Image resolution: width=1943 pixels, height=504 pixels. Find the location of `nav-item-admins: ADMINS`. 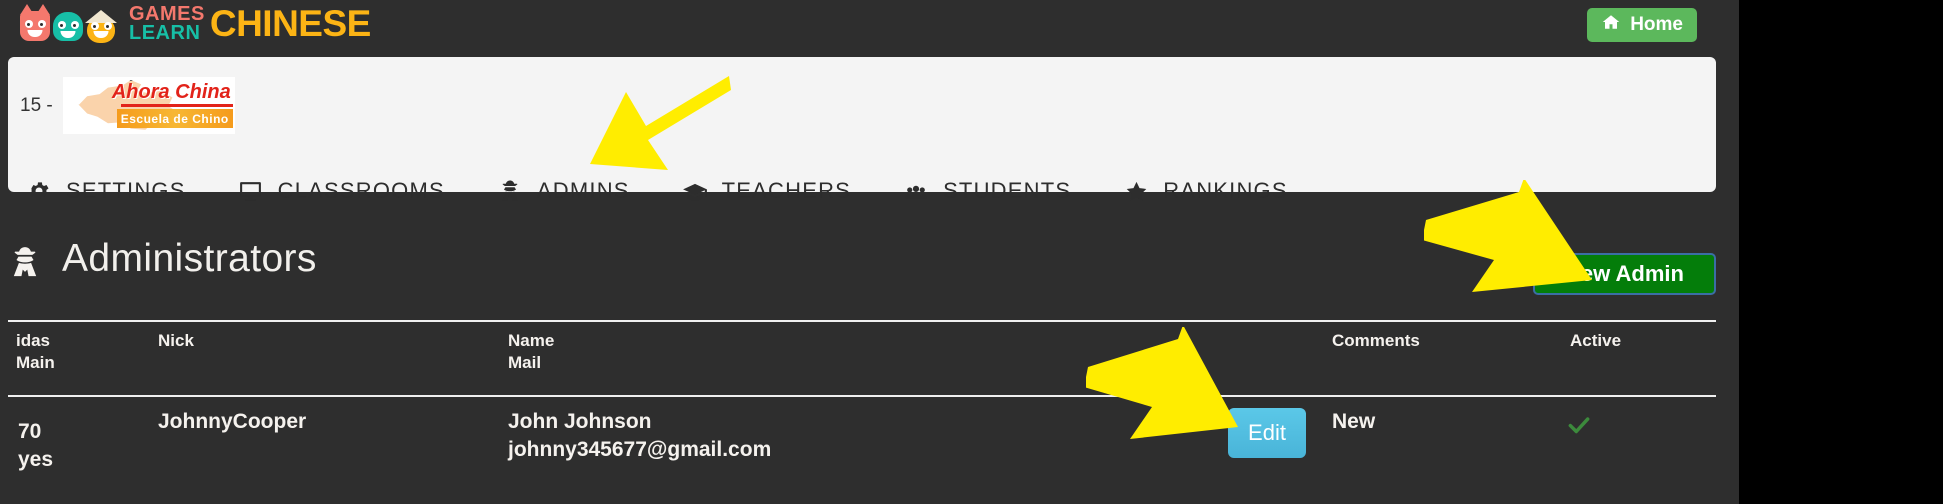

nav-item-admins: ADMINS is located at coordinates (563, 191).